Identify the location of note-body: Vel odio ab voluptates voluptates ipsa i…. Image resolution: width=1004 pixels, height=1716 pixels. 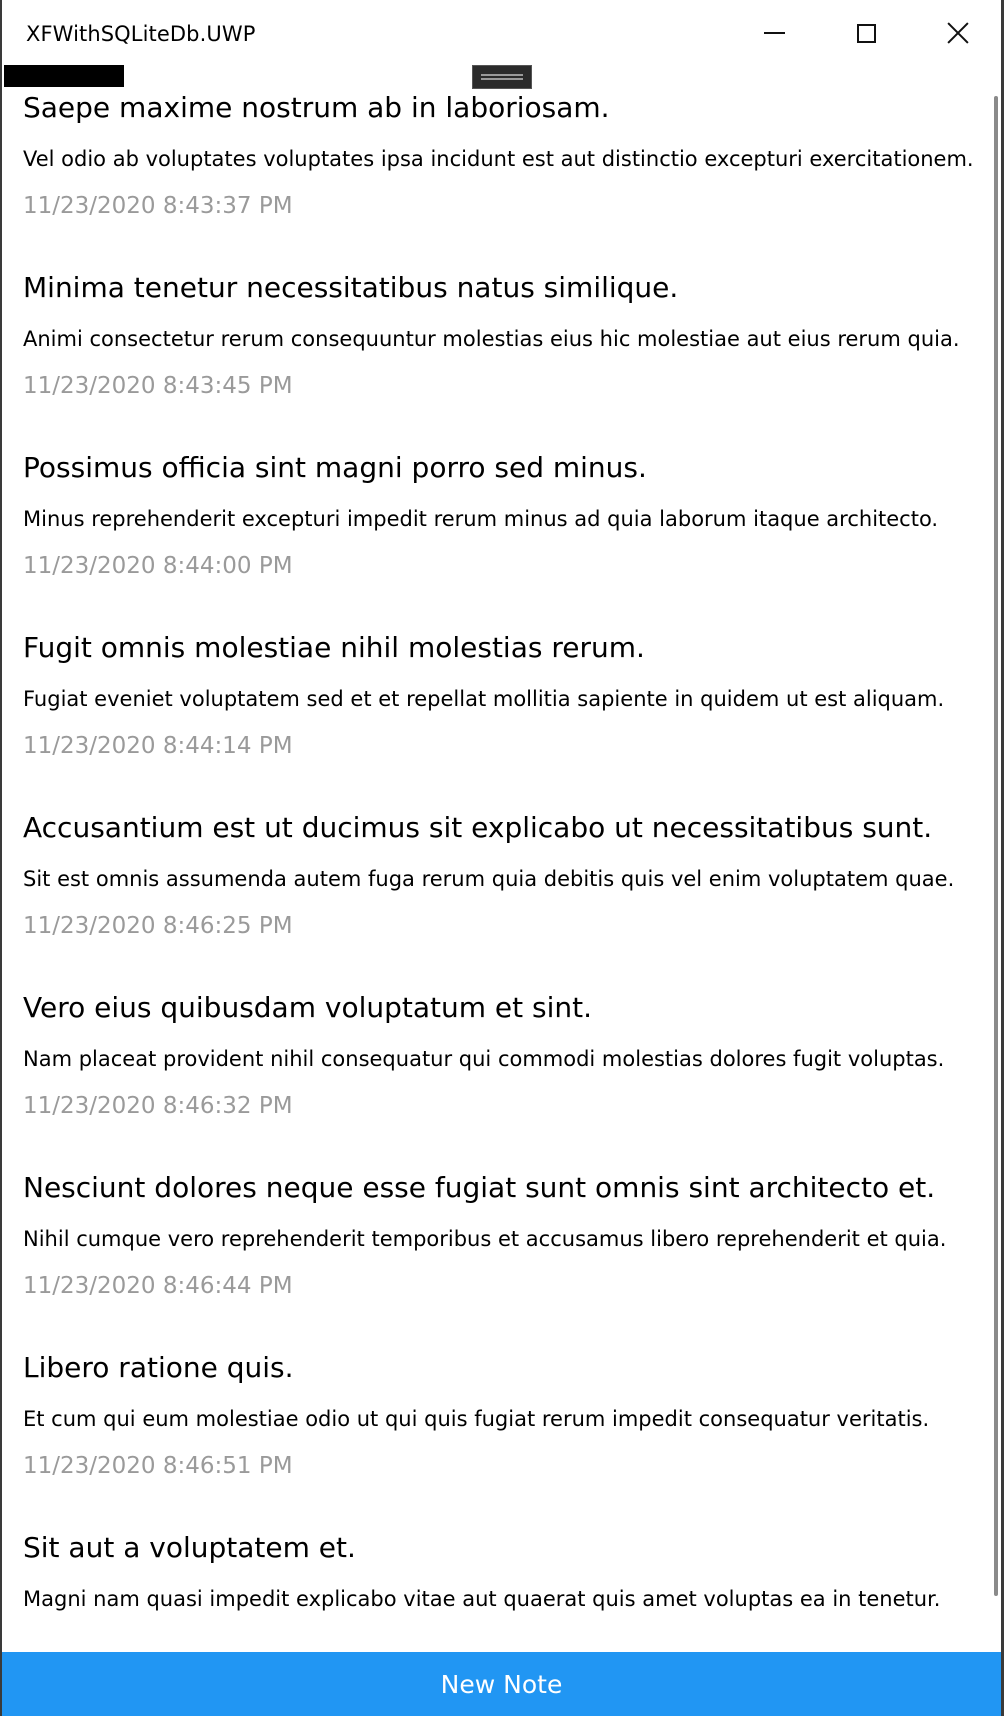
(498, 159).